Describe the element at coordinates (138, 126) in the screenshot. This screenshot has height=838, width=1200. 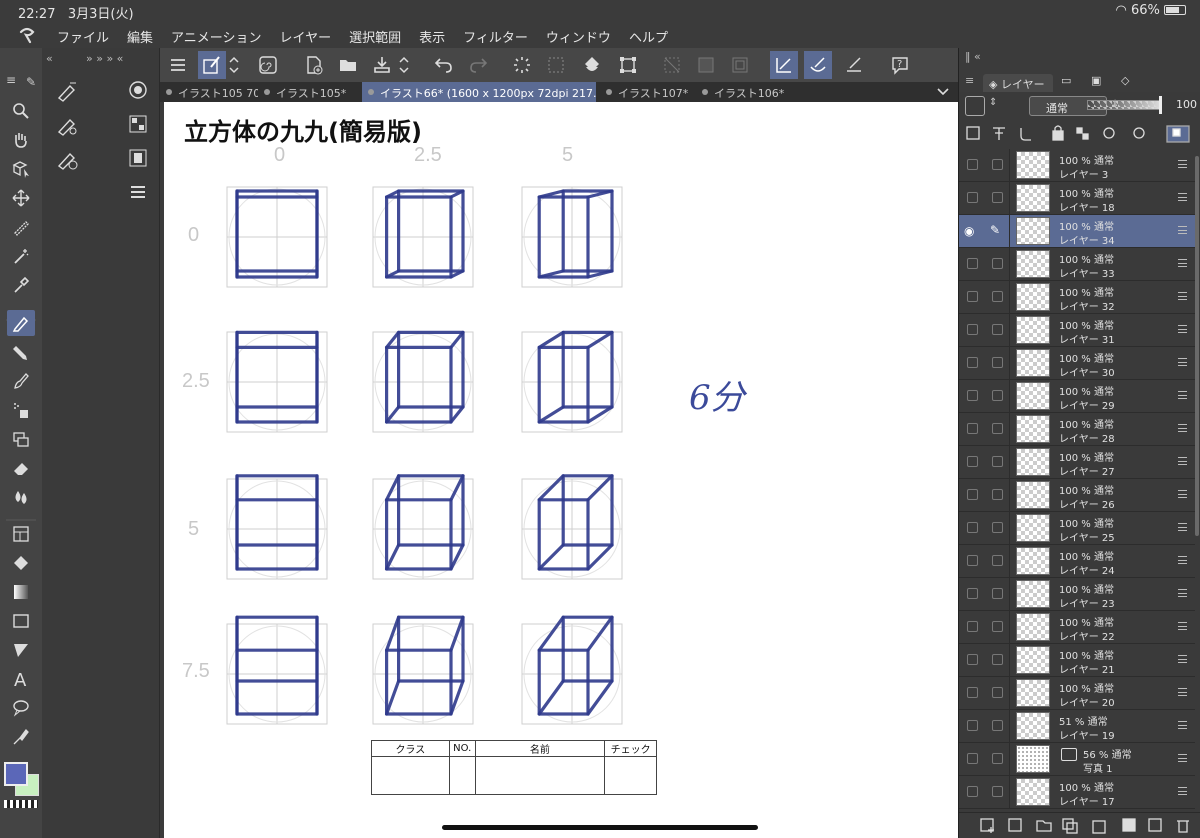
I see `color-set-icon` at that location.